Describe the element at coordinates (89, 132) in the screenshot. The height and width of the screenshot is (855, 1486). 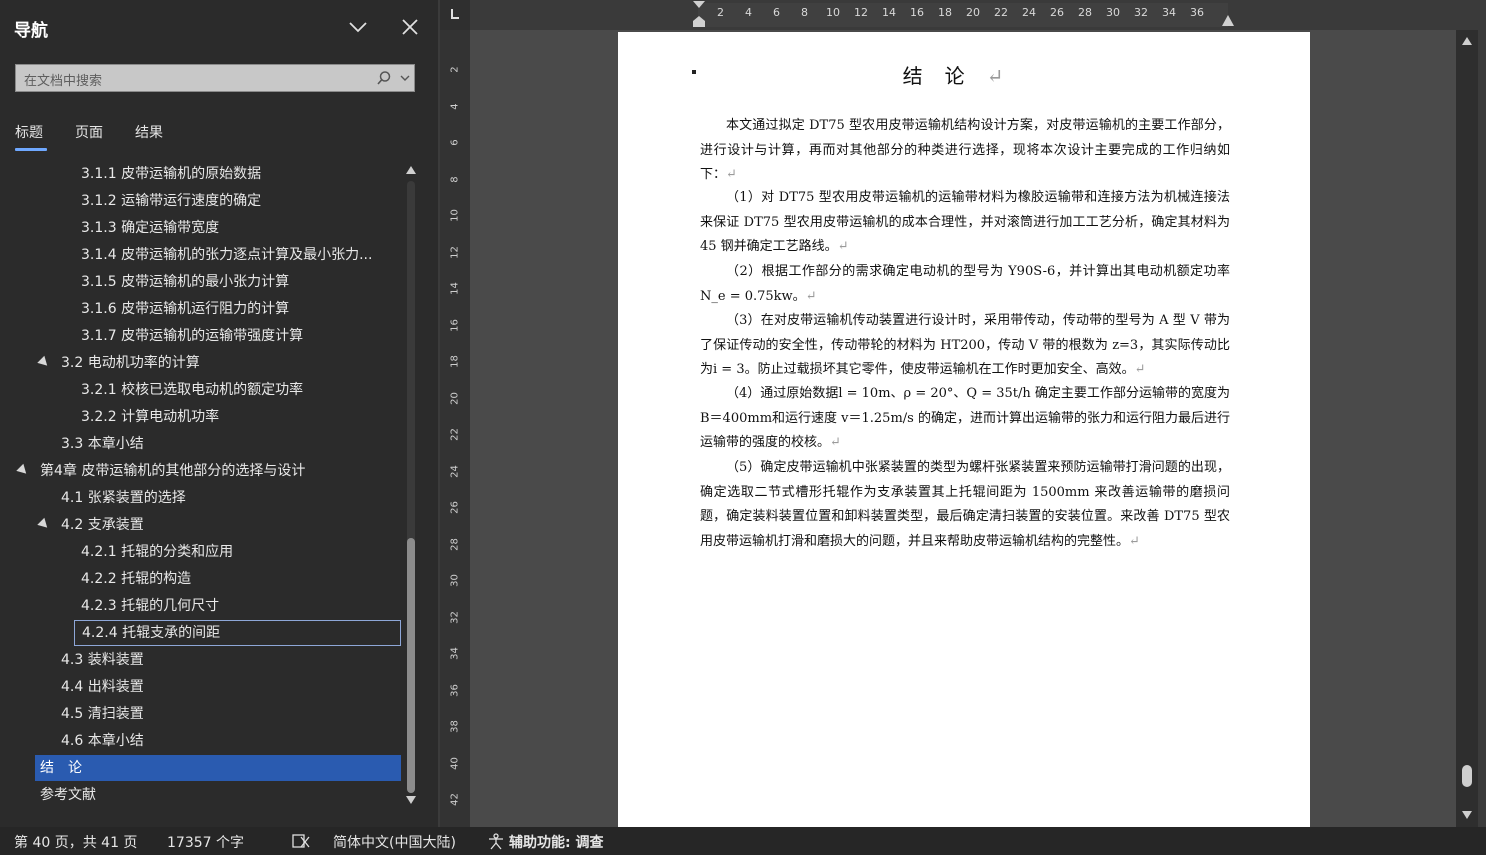
I see `tab-pages: 页面` at that location.